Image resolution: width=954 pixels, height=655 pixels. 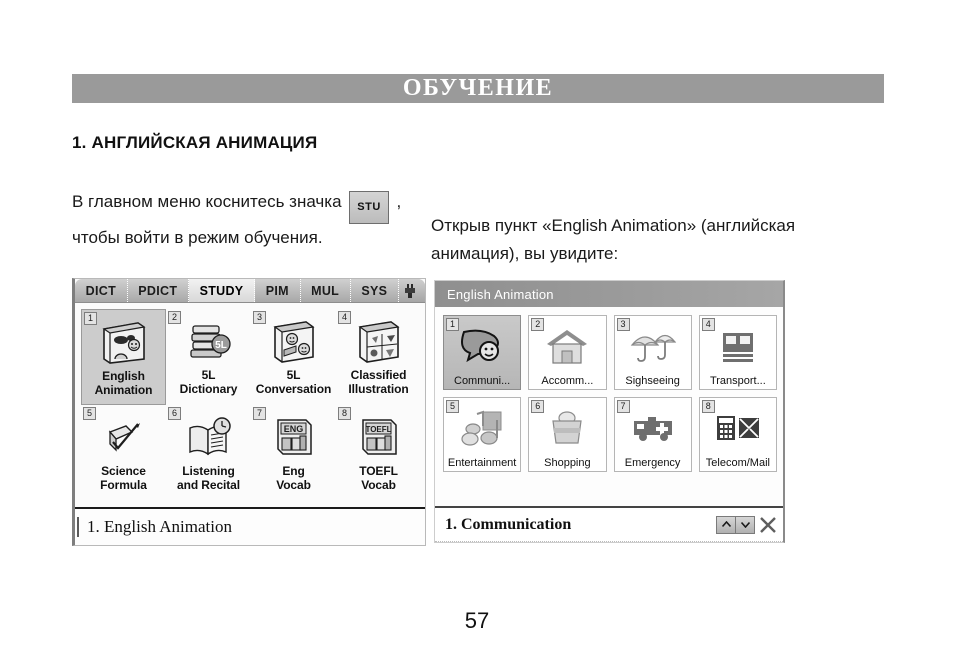 I want to click on listening-book-clock-icon, so click(x=209, y=437).